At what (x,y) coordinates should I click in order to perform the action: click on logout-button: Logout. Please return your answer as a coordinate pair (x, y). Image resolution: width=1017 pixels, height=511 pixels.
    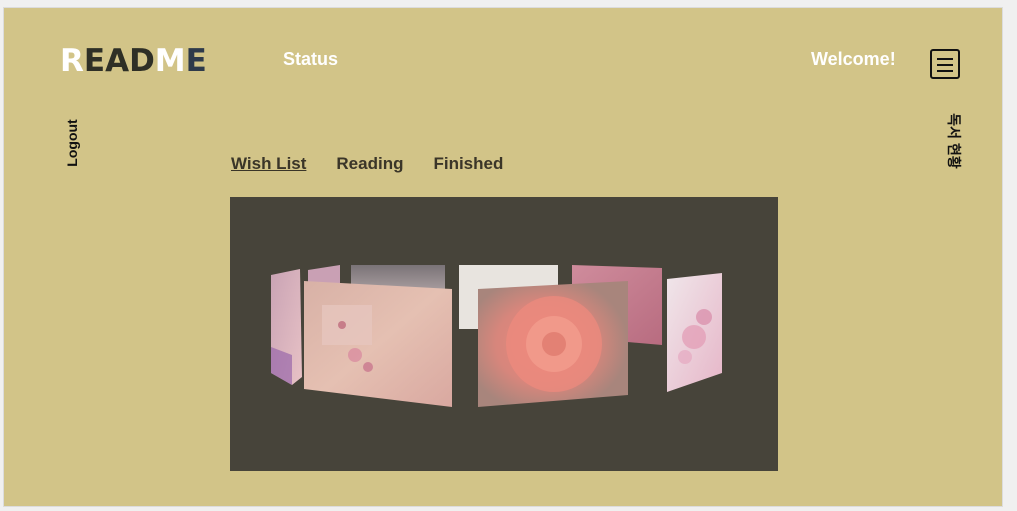
    Looking at the image, I should click on (72, 143).